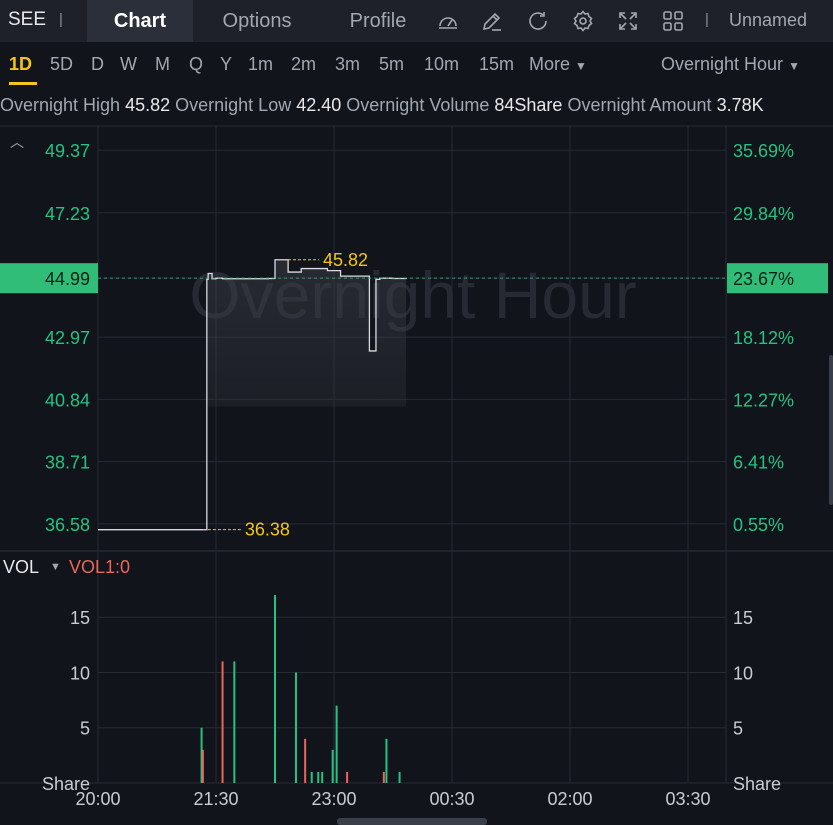 This screenshot has width=833, height=825. I want to click on y-axis-label-left: 38.71, so click(67, 463).